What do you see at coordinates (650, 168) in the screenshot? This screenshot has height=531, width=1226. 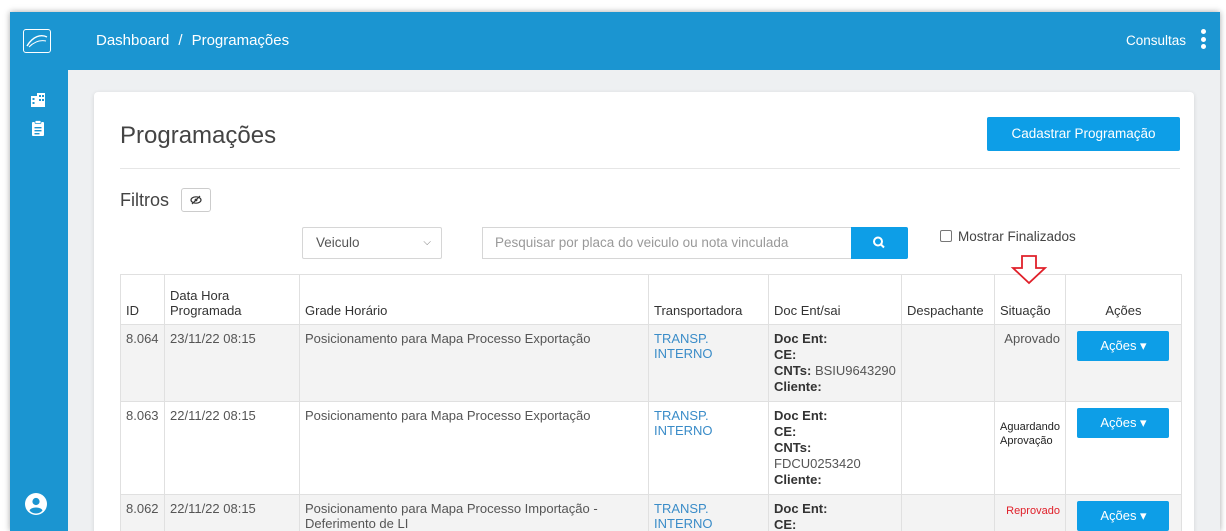 I see `divider` at bounding box center [650, 168].